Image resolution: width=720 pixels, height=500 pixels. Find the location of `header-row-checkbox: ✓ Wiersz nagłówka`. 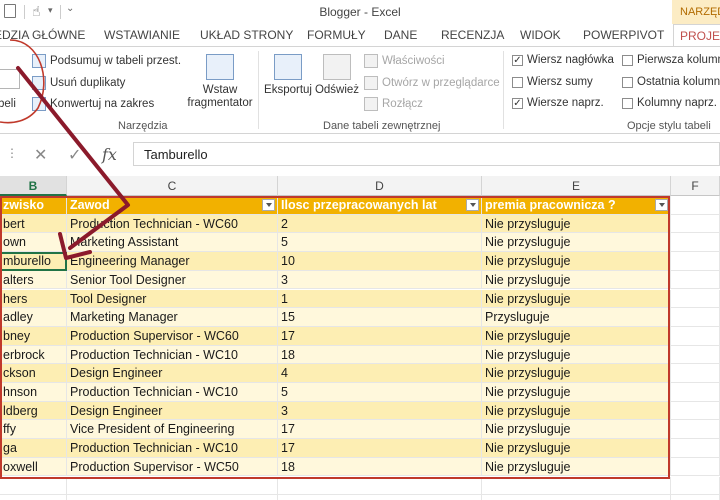

header-row-checkbox: ✓ Wiersz nagłówka is located at coordinates (563, 60).